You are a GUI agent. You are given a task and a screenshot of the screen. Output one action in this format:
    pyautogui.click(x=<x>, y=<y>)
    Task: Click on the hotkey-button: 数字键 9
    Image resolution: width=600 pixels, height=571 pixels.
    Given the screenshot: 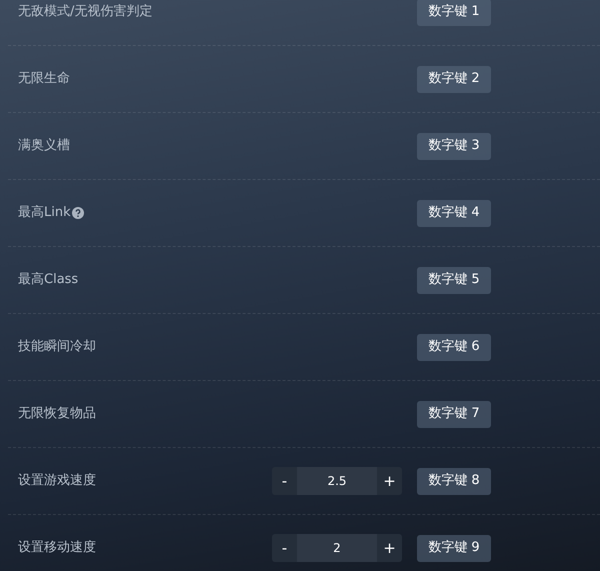 What is the action you would take?
    pyautogui.click(x=454, y=548)
    